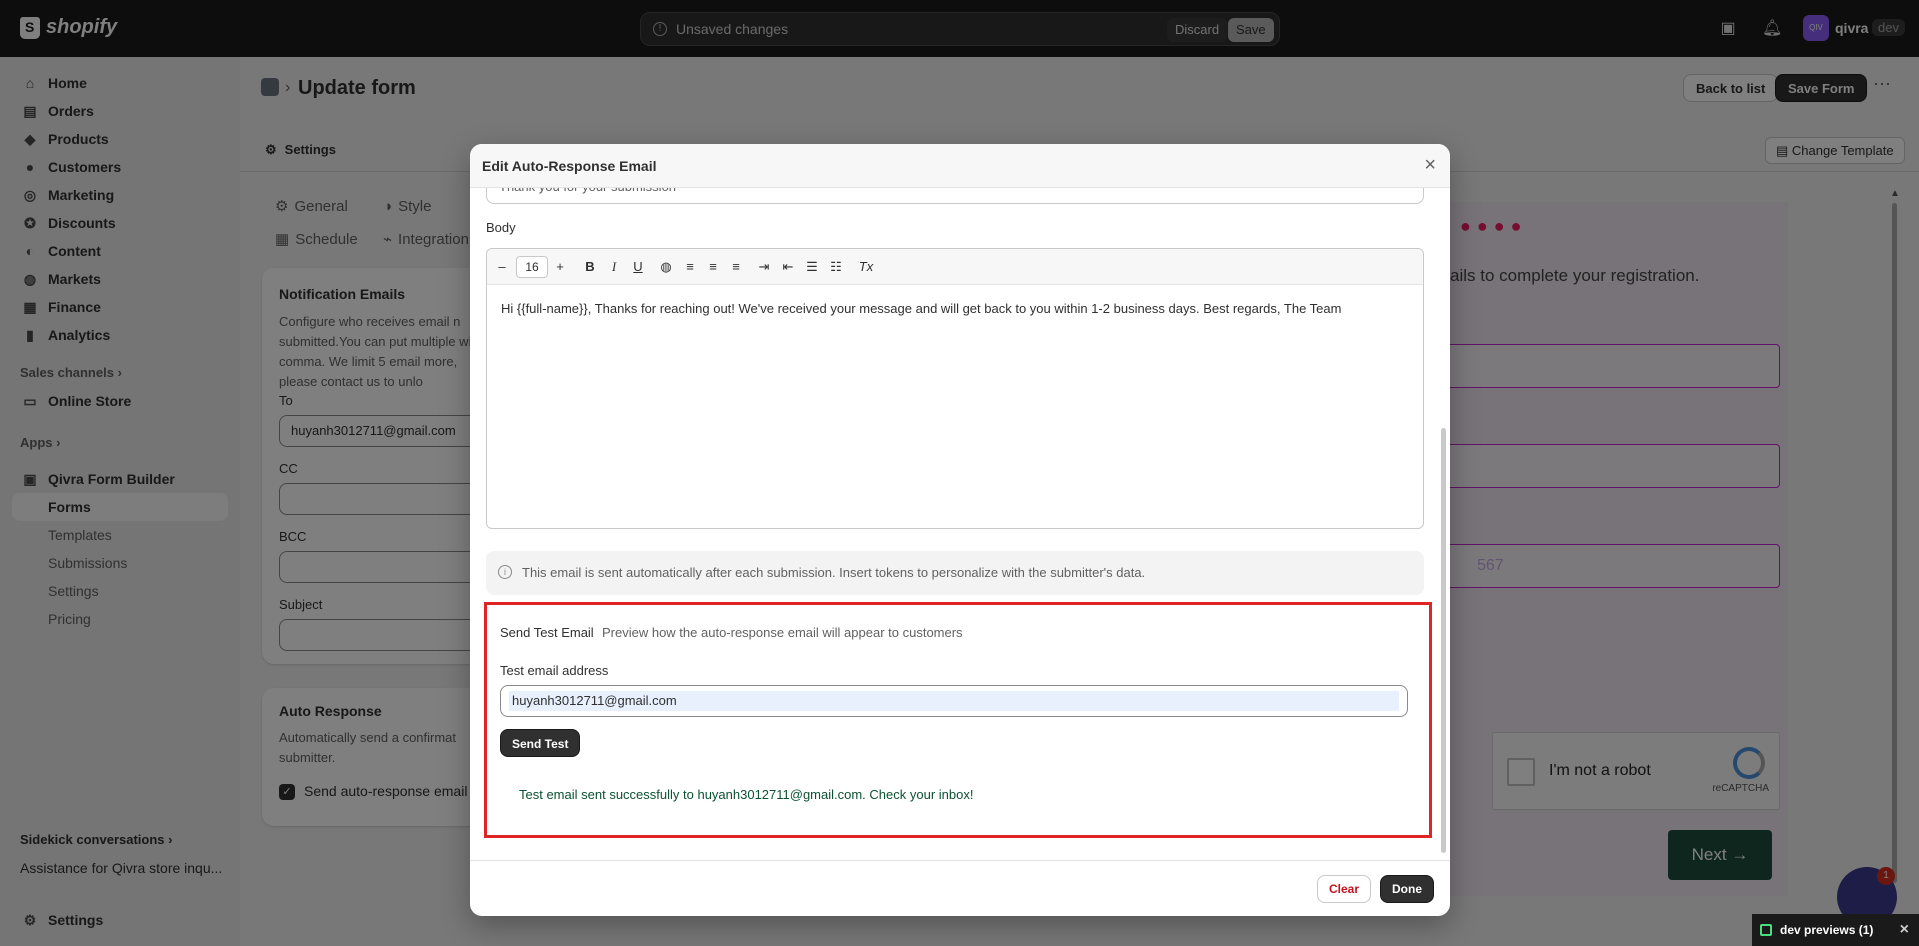 The width and height of the screenshot is (1919, 946). What do you see at coordinates (560, 267) in the screenshot?
I see `increase-size-icon: +` at bounding box center [560, 267].